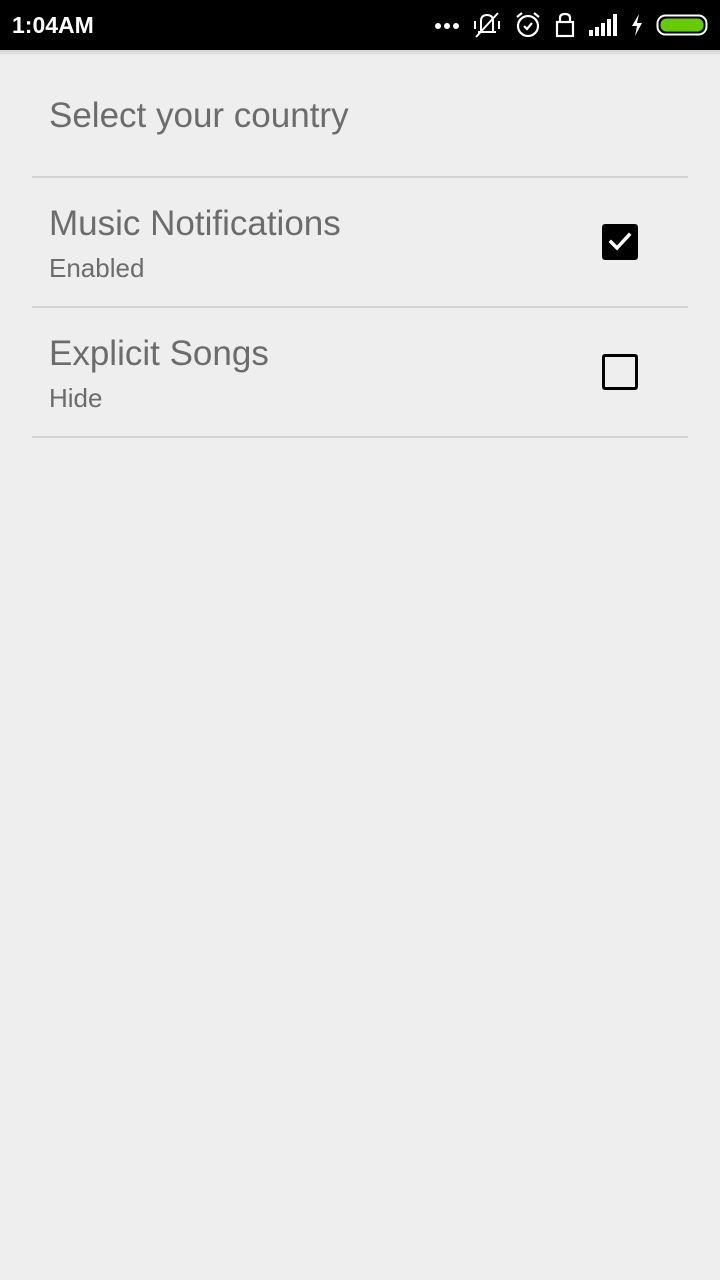 The height and width of the screenshot is (1280, 720). What do you see at coordinates (487, 25) in the screenshot?
I see `vibrate-off-icon` at bounding box center [487, 25].